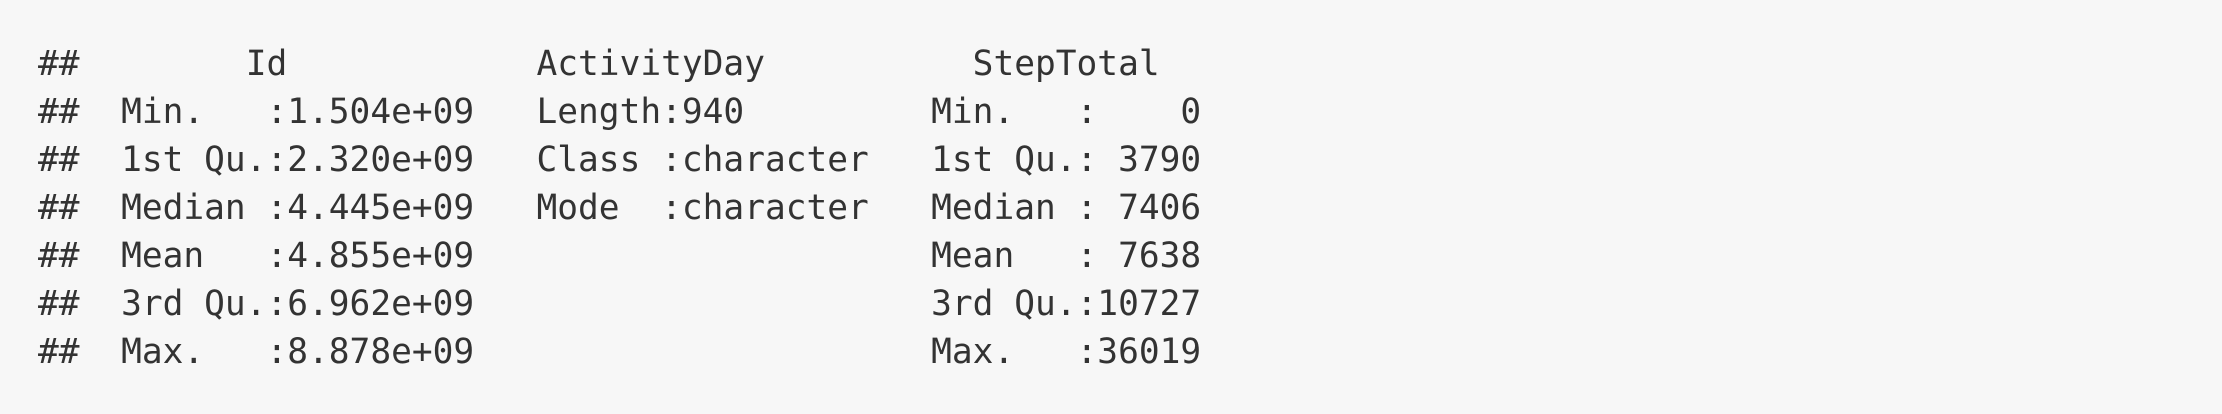 The height and width of the screenshot is (414, 2222). I want to click on output-line-3rd-qu: ## 3rd Qu.:6.962e+09 3rd Qu.:10727, so click(640, 304).